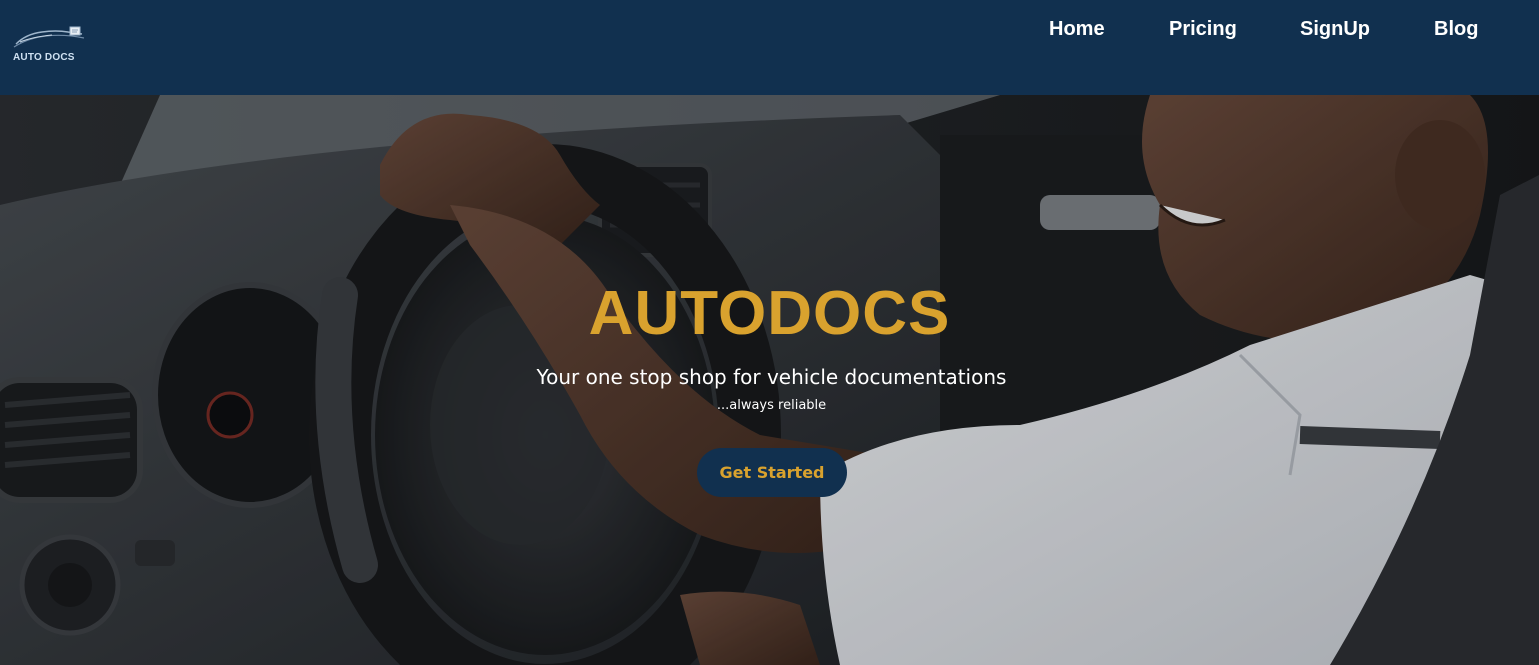  I want to click on nav-home-link: Home, so click(1077, 29).